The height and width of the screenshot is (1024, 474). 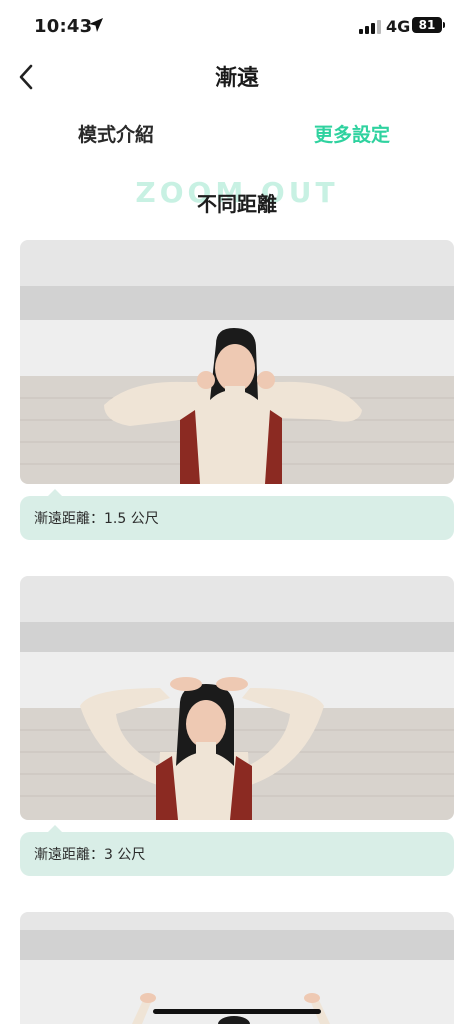 What do you see at coordinates (236, 78) in the screenshot?
I see `page-title: 漸遠` at bounding box center [236, 78].